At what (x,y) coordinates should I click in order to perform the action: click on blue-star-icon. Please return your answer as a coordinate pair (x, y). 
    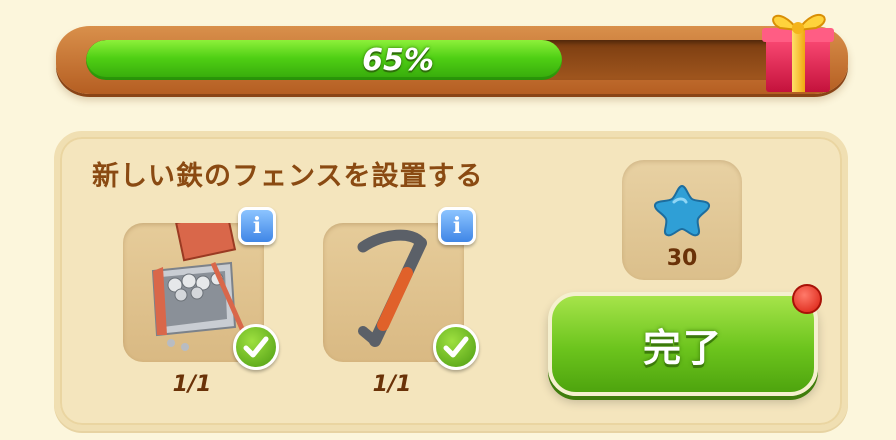
    Looking at the image, I should click on (682, 210).